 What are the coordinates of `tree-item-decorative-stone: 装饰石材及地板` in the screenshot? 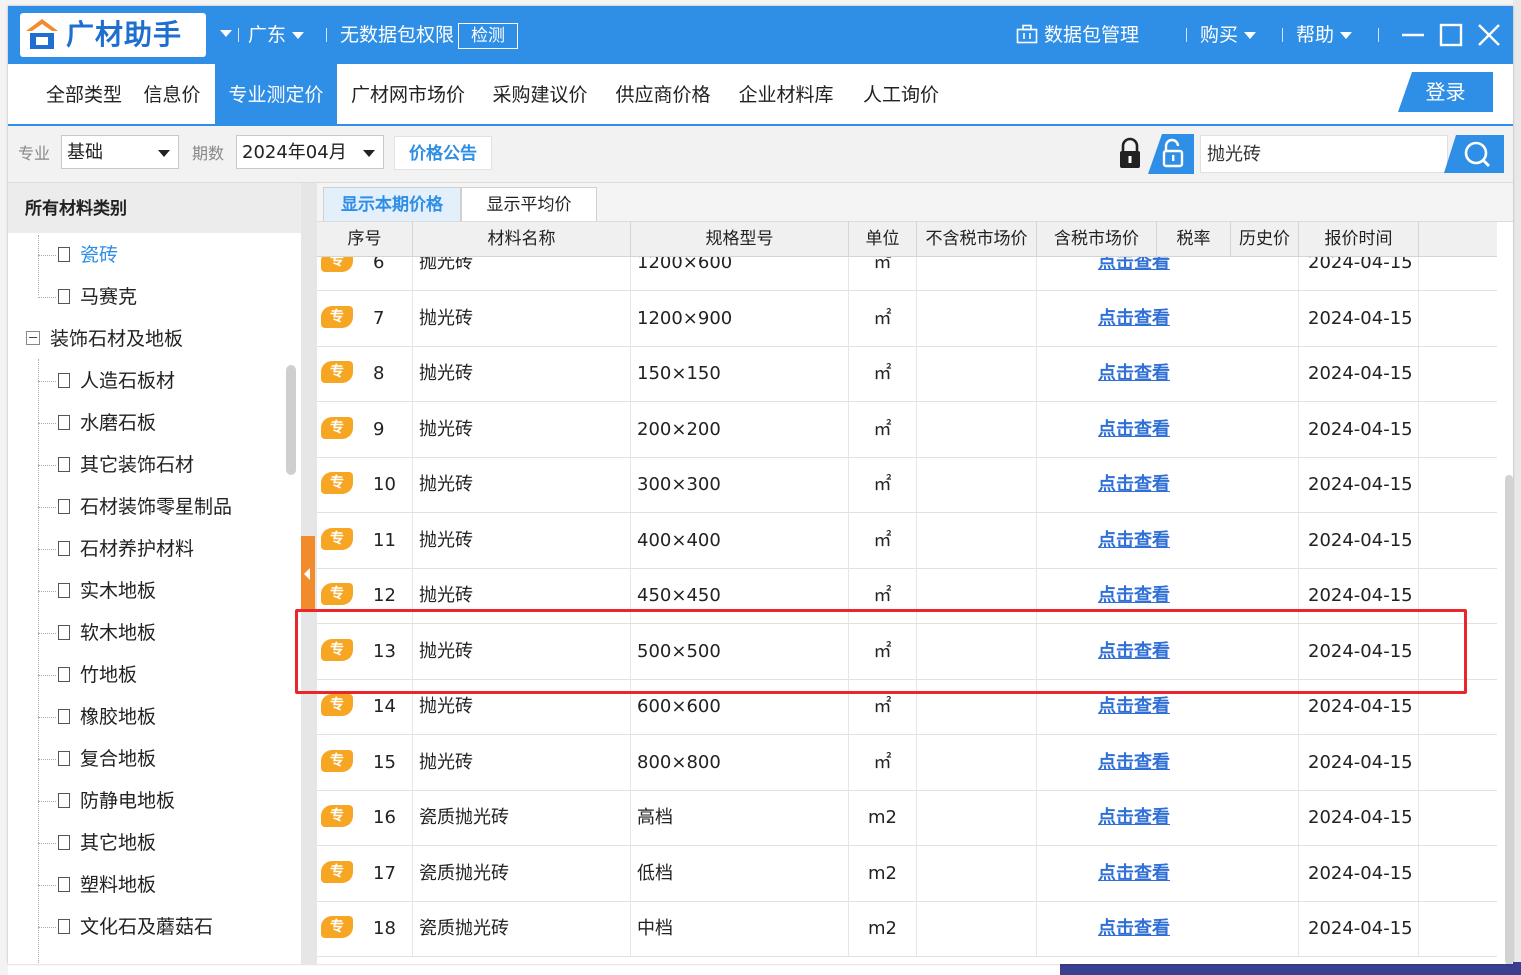 It's located at (104, 339).